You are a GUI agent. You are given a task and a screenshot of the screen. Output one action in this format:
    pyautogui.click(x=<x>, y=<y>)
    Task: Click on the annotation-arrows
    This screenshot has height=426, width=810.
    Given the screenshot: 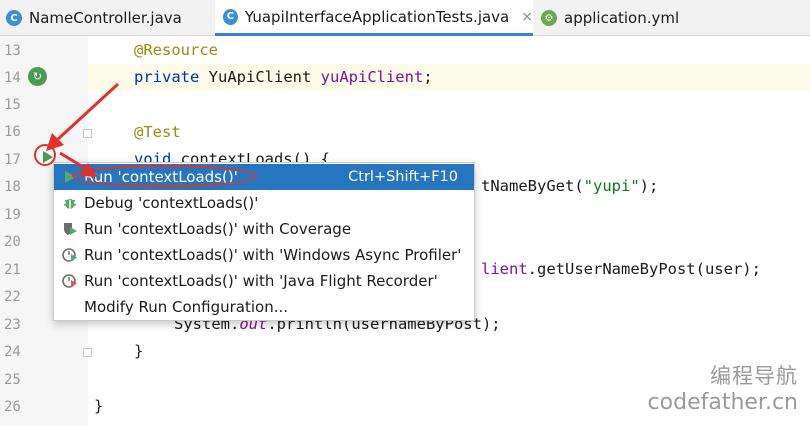 What is the action you would take?
    pyautogui.click(x=83, y=129)
    